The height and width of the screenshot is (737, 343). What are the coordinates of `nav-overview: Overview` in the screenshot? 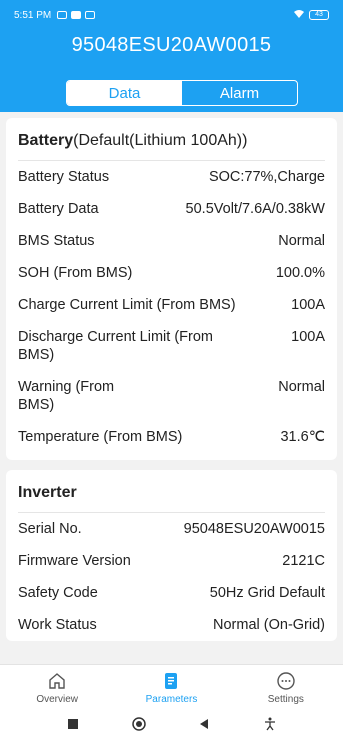 It's located at (57, 687).